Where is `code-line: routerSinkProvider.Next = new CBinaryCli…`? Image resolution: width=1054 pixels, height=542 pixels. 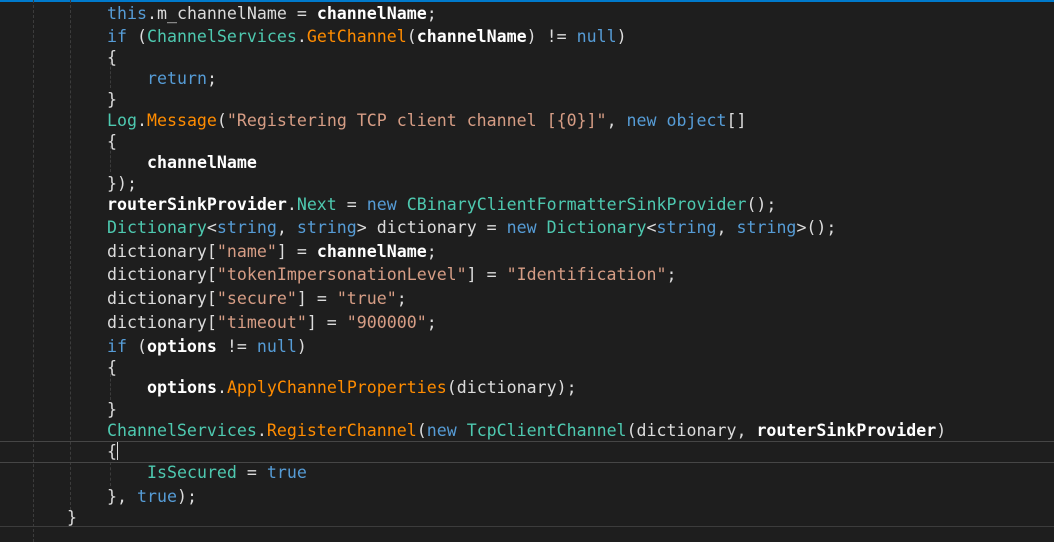
code-line: routerSinkProvider.Next = new CBinaryCli… is located at coordinates (441, 205).